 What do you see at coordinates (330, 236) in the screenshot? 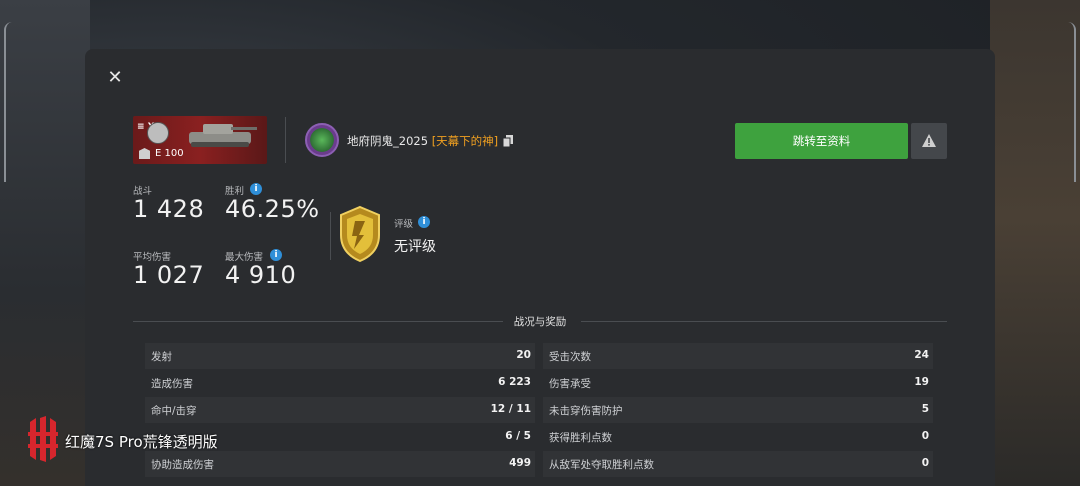
I see `stats-divider` at bounding box center [330, 236].